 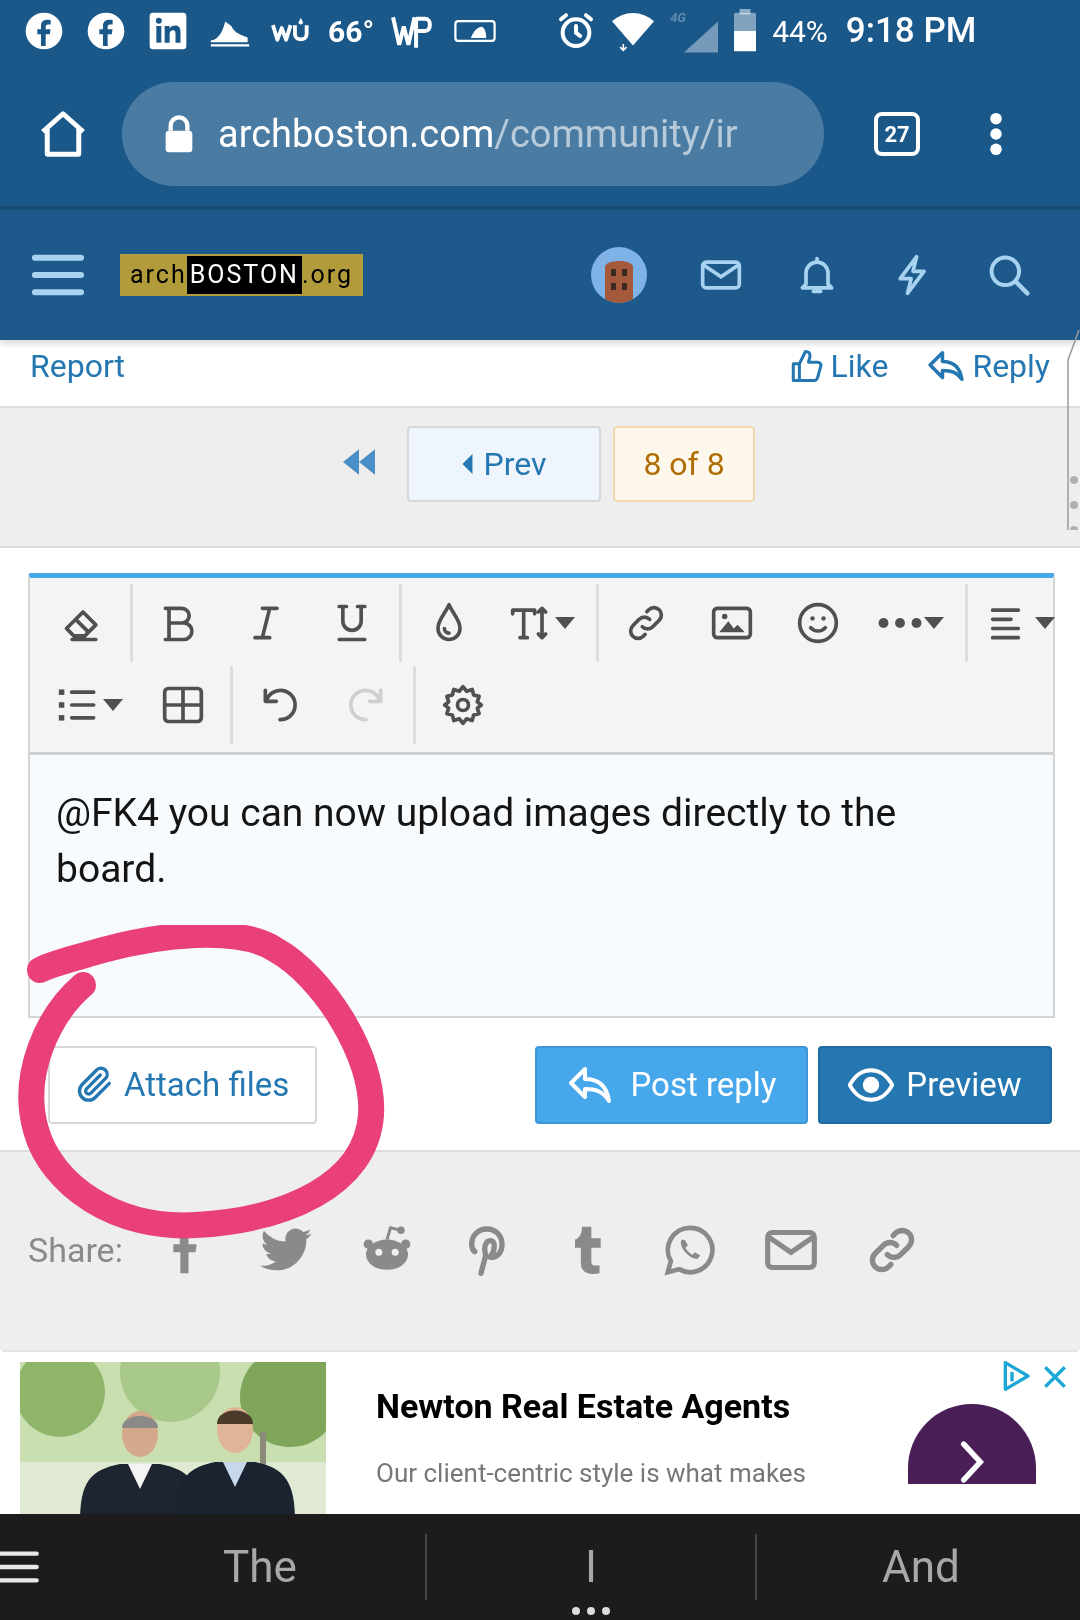 What do you see at coordinates (678, 18) in the screenshot?
I see `network-type: 4G` at bounding box center [678, 18].